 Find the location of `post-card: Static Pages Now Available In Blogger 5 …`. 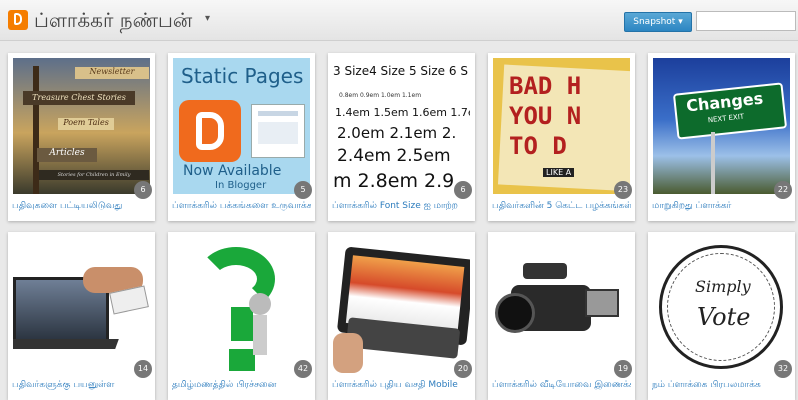

post-card: Static Pages Now Available In Blogger 5 … is located at coordinates (241, 137).